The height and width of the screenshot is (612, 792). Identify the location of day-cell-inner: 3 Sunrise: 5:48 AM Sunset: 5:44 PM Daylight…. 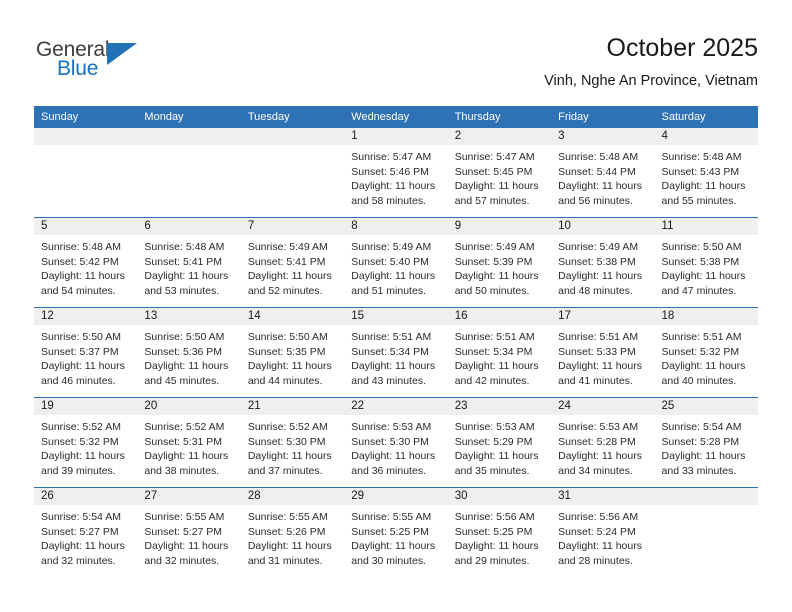
(603, 172).